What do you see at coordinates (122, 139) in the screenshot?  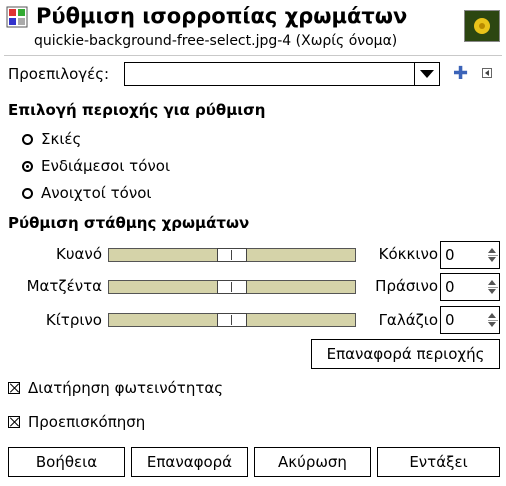 I see `radio-shadows: Σκιές` at bounding box center [122, 139].